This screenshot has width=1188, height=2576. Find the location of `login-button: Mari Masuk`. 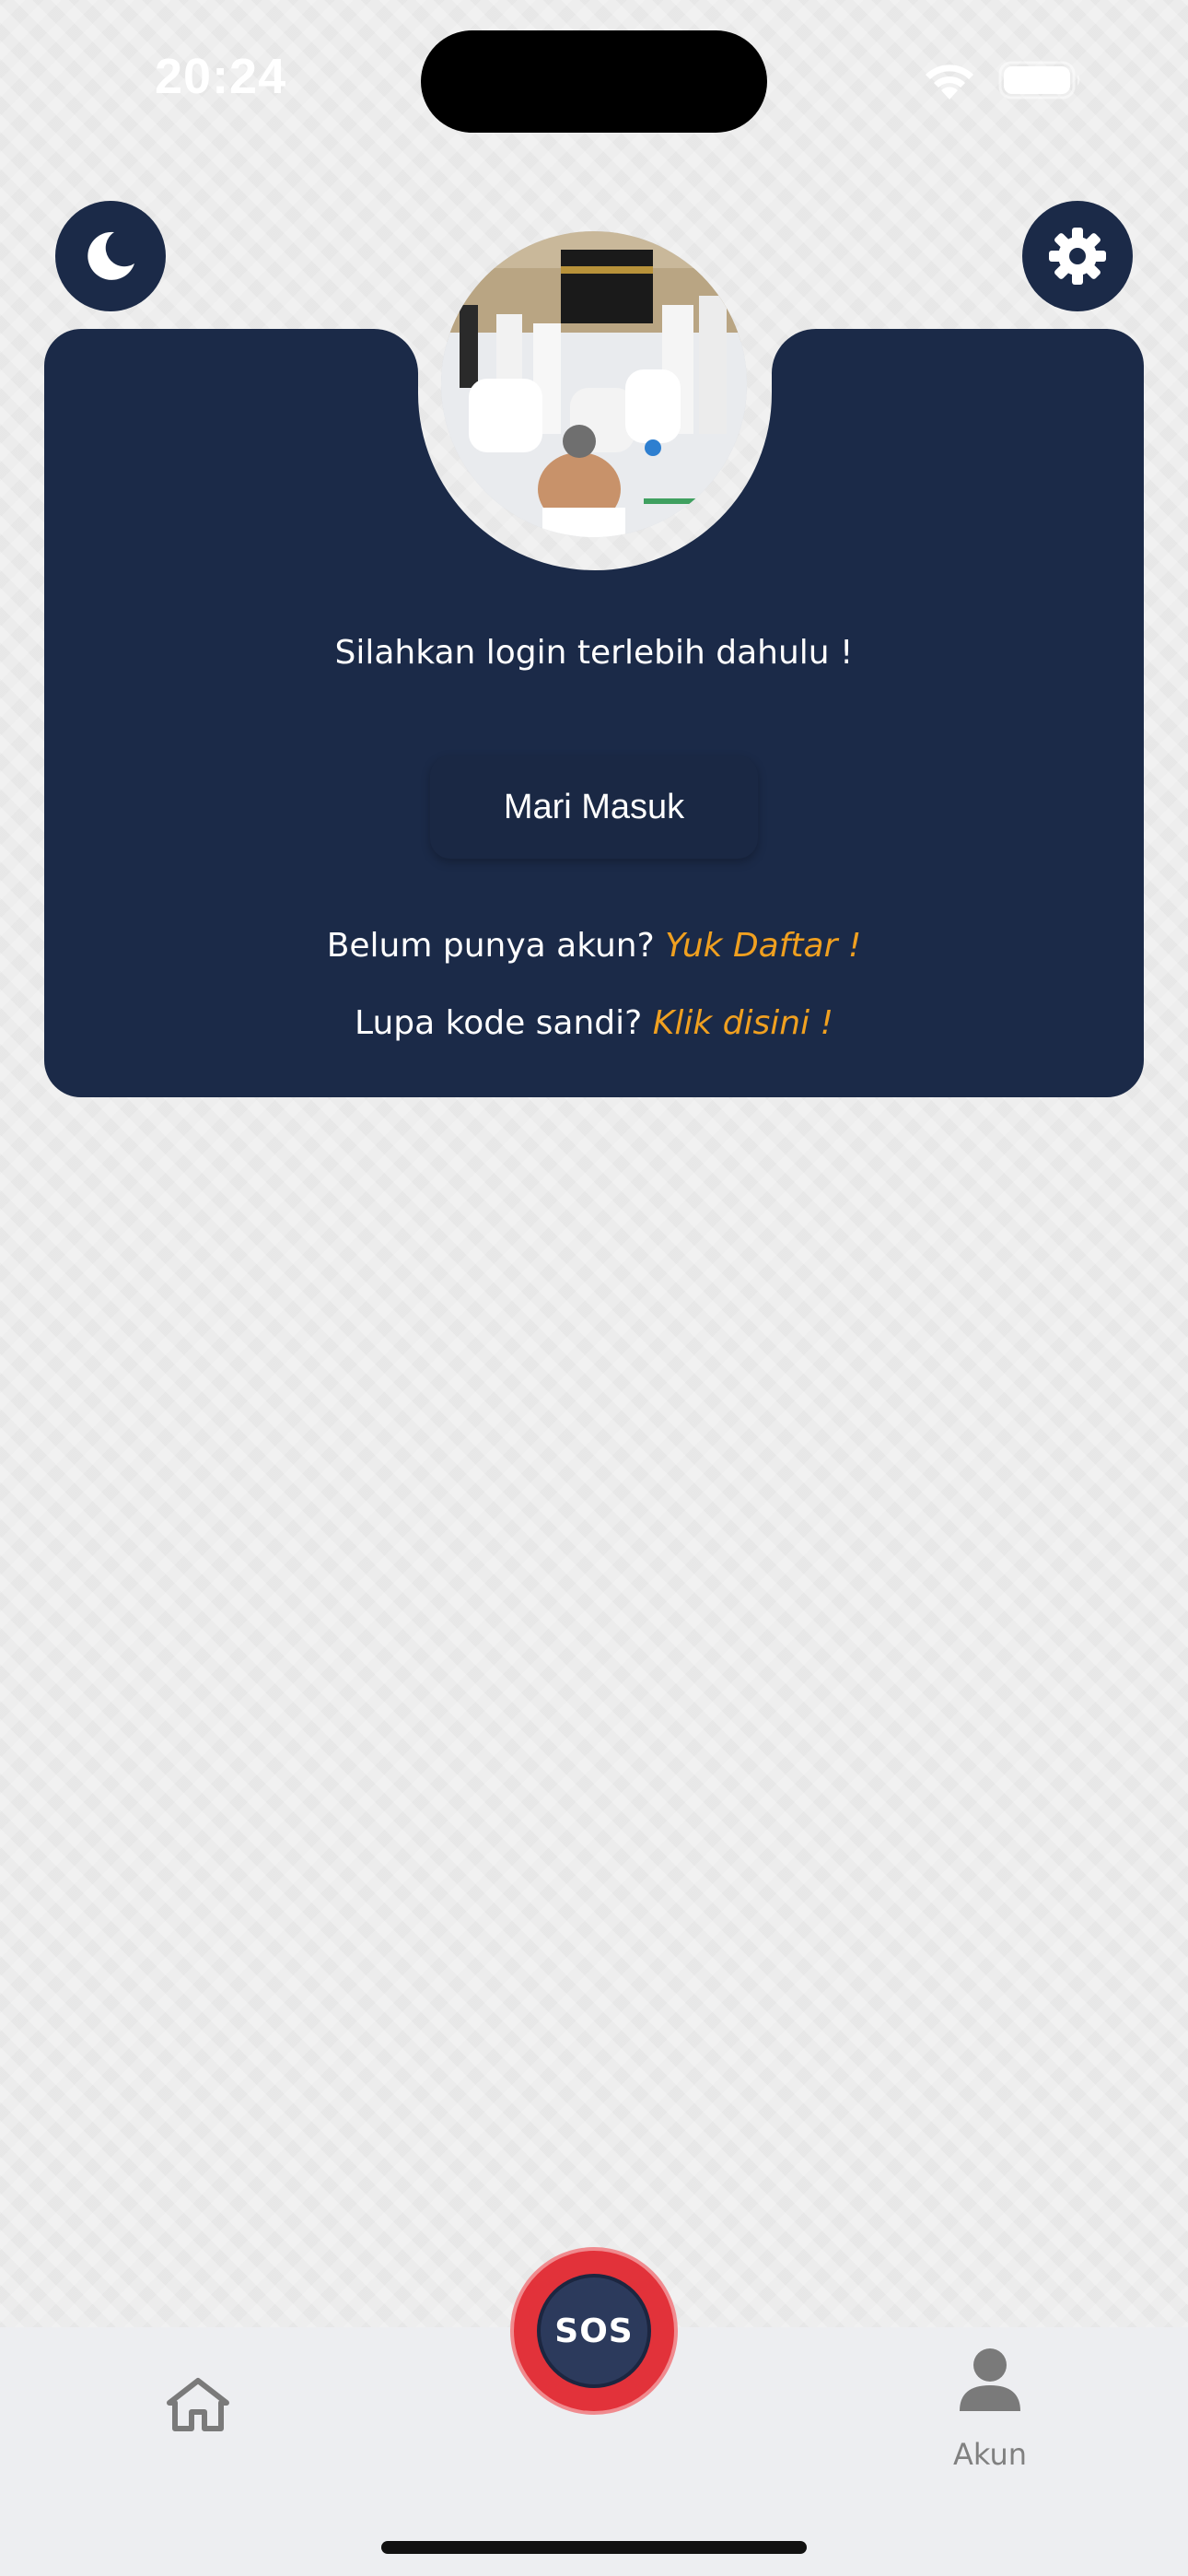

login-button: Mari Masuk is located at coordinates (594, 807).